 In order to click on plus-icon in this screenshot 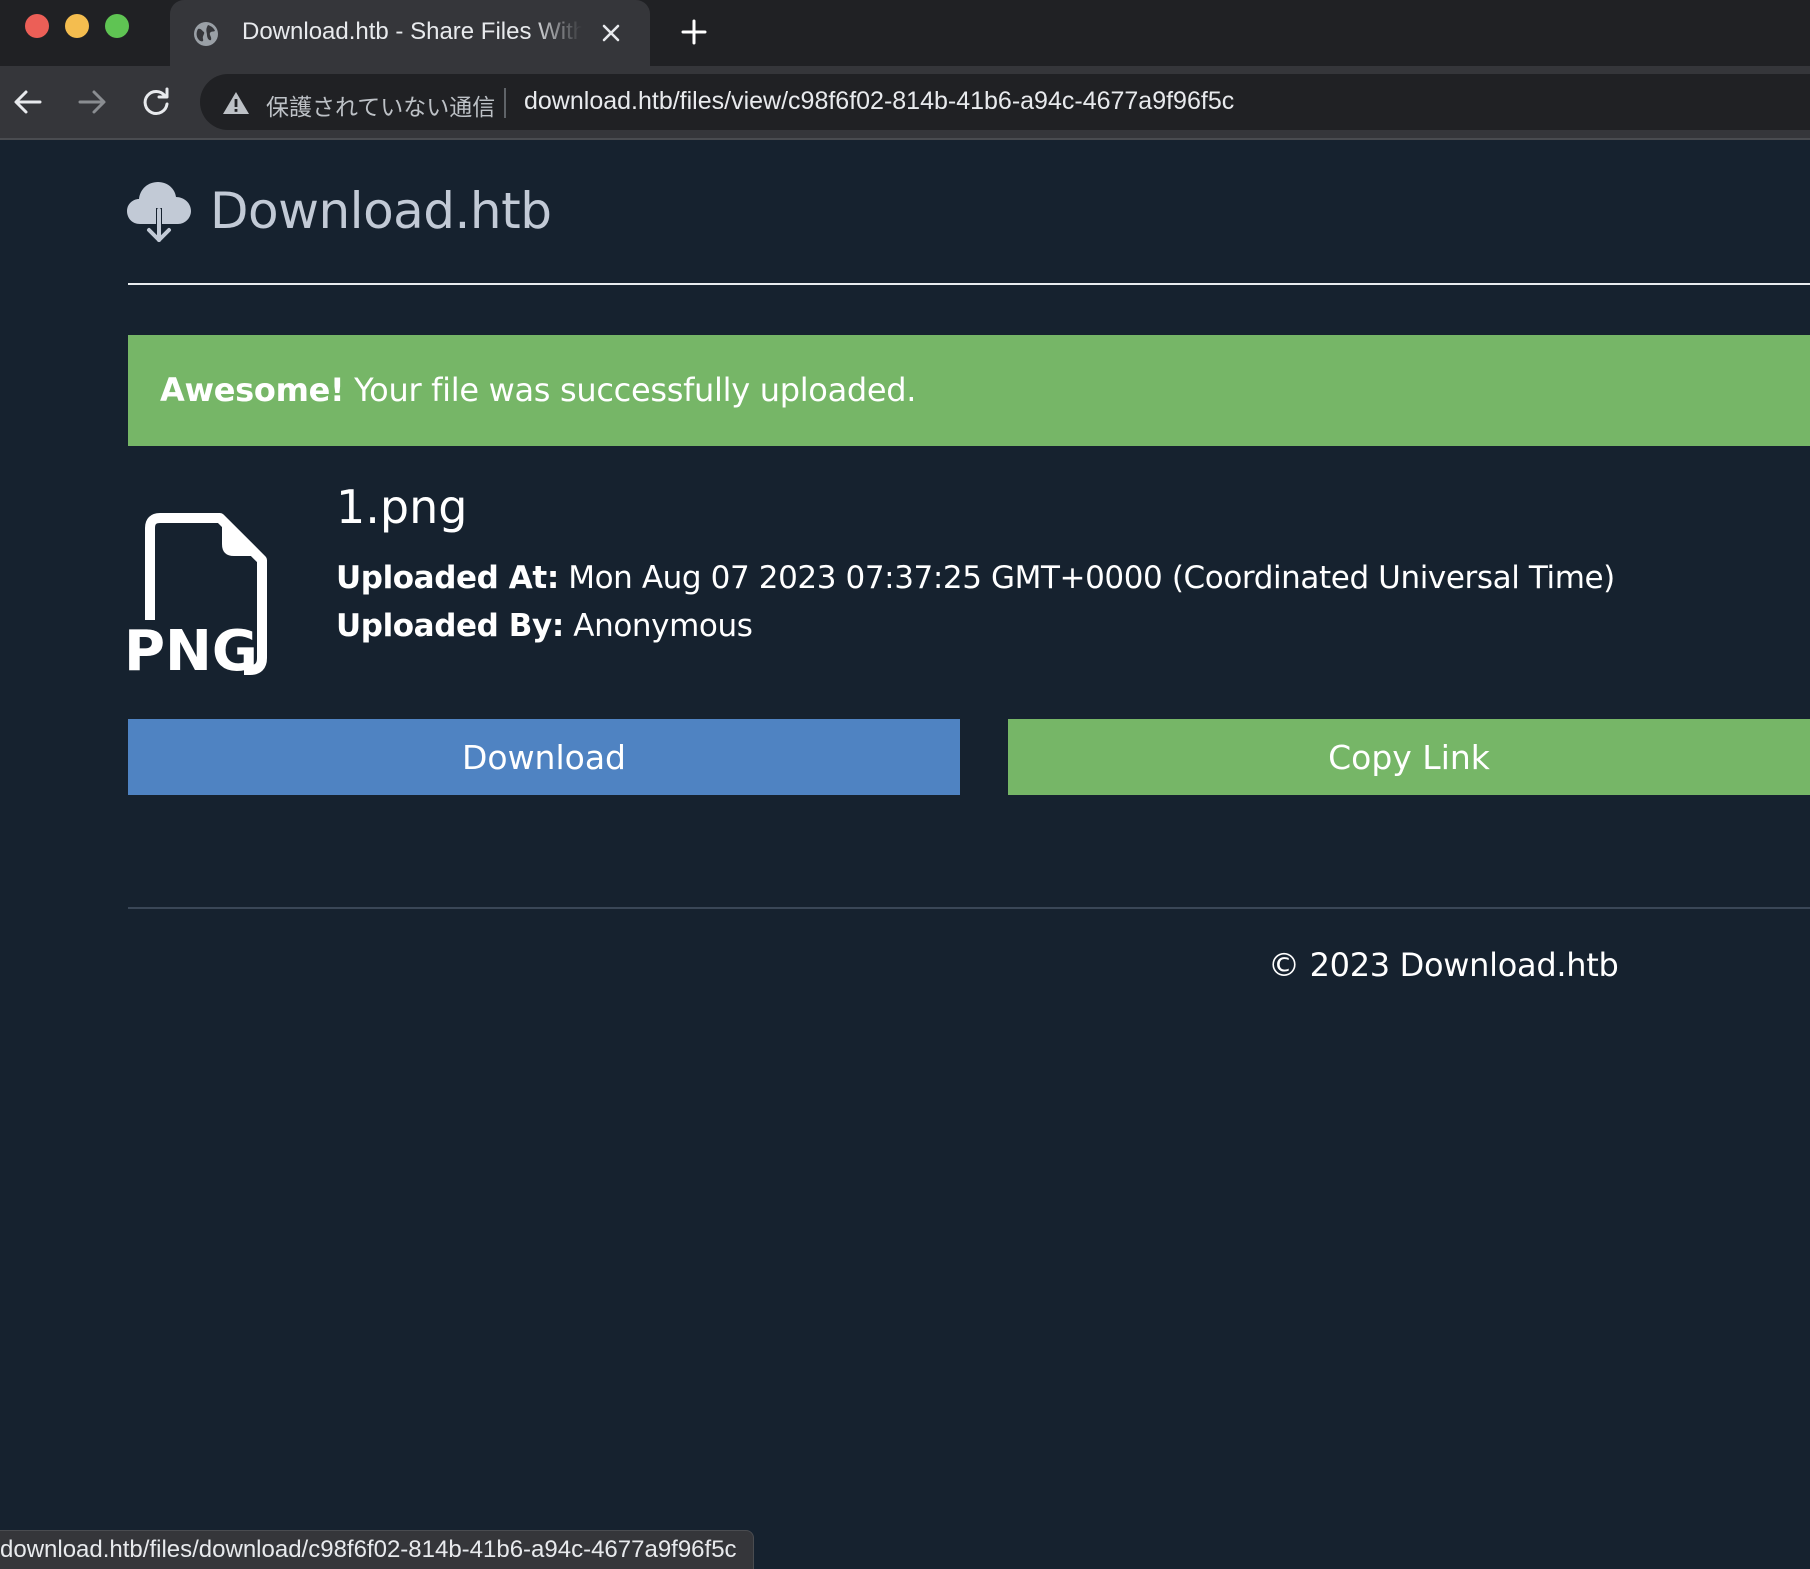, I will do `click(694, 32)`.